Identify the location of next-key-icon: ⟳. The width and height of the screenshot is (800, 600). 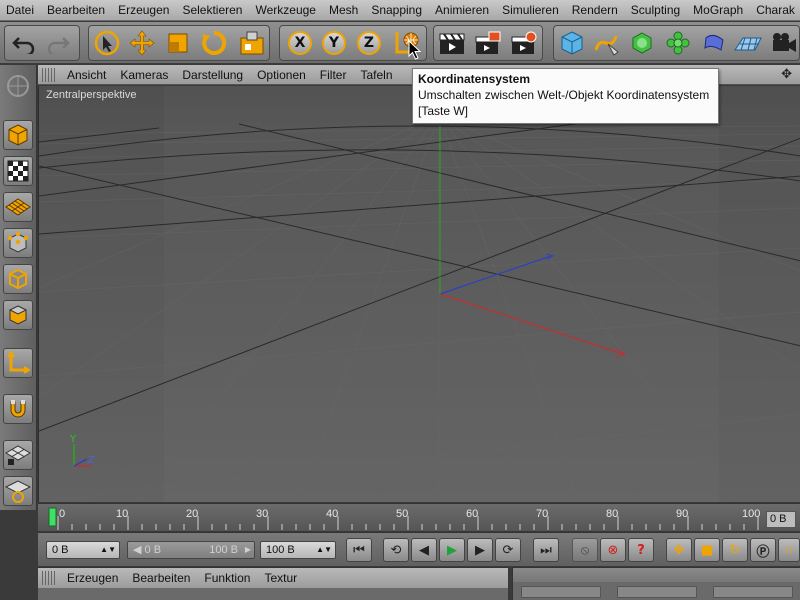
(508, 550).